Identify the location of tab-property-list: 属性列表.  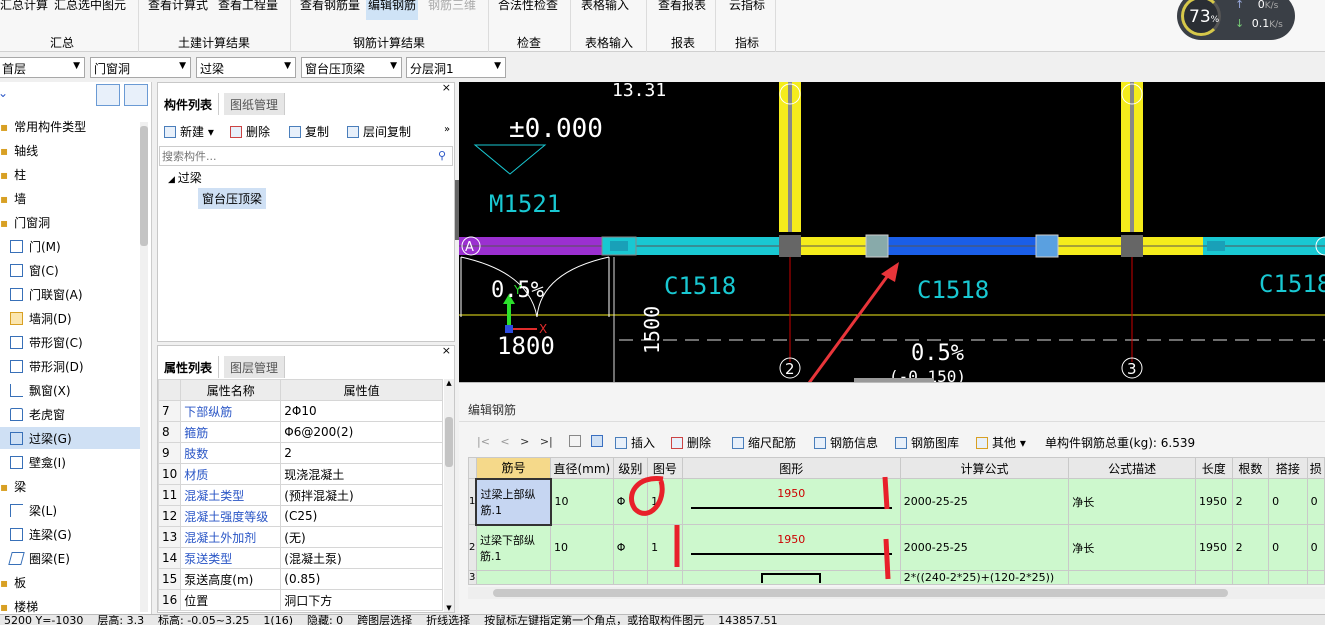
(189, 367).